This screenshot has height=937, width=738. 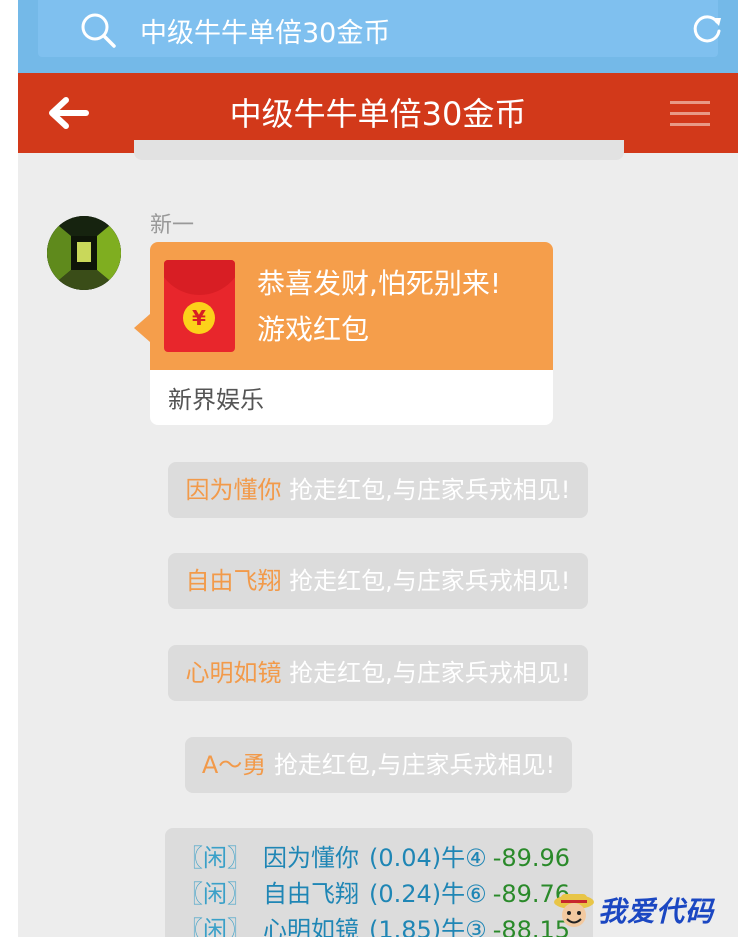 I want to click on grab-notice: 因为懂你 抢走红包,与庄家兵戎相见!, so click(x=378, y=490).